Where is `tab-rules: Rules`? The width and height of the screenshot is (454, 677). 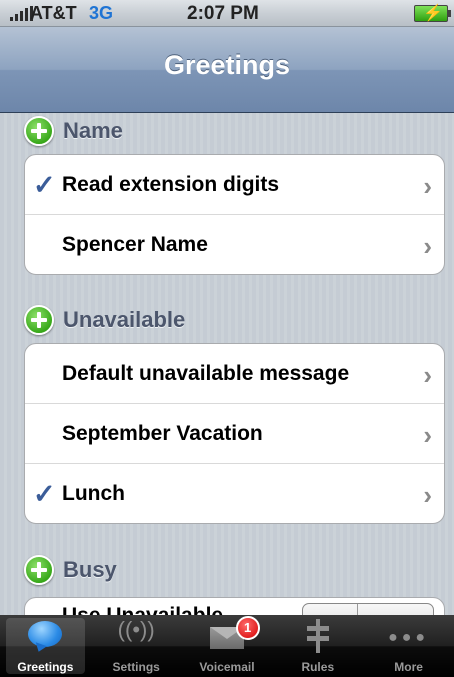 tab-rules: Rules is located at coordinates (317, 646).